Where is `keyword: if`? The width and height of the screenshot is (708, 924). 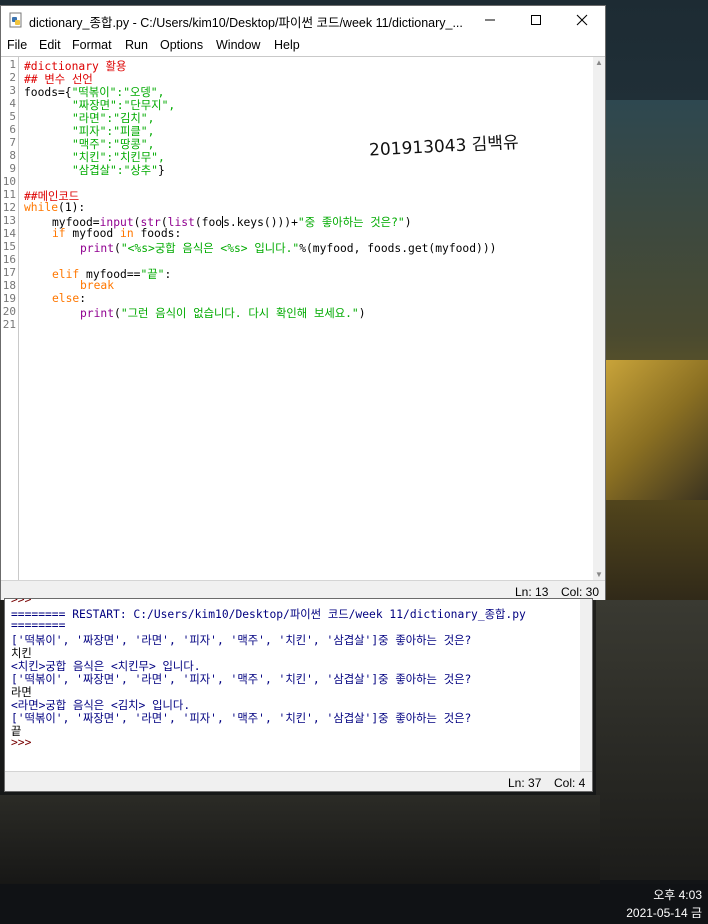
keyword: if is located at coordinates (59, 233).